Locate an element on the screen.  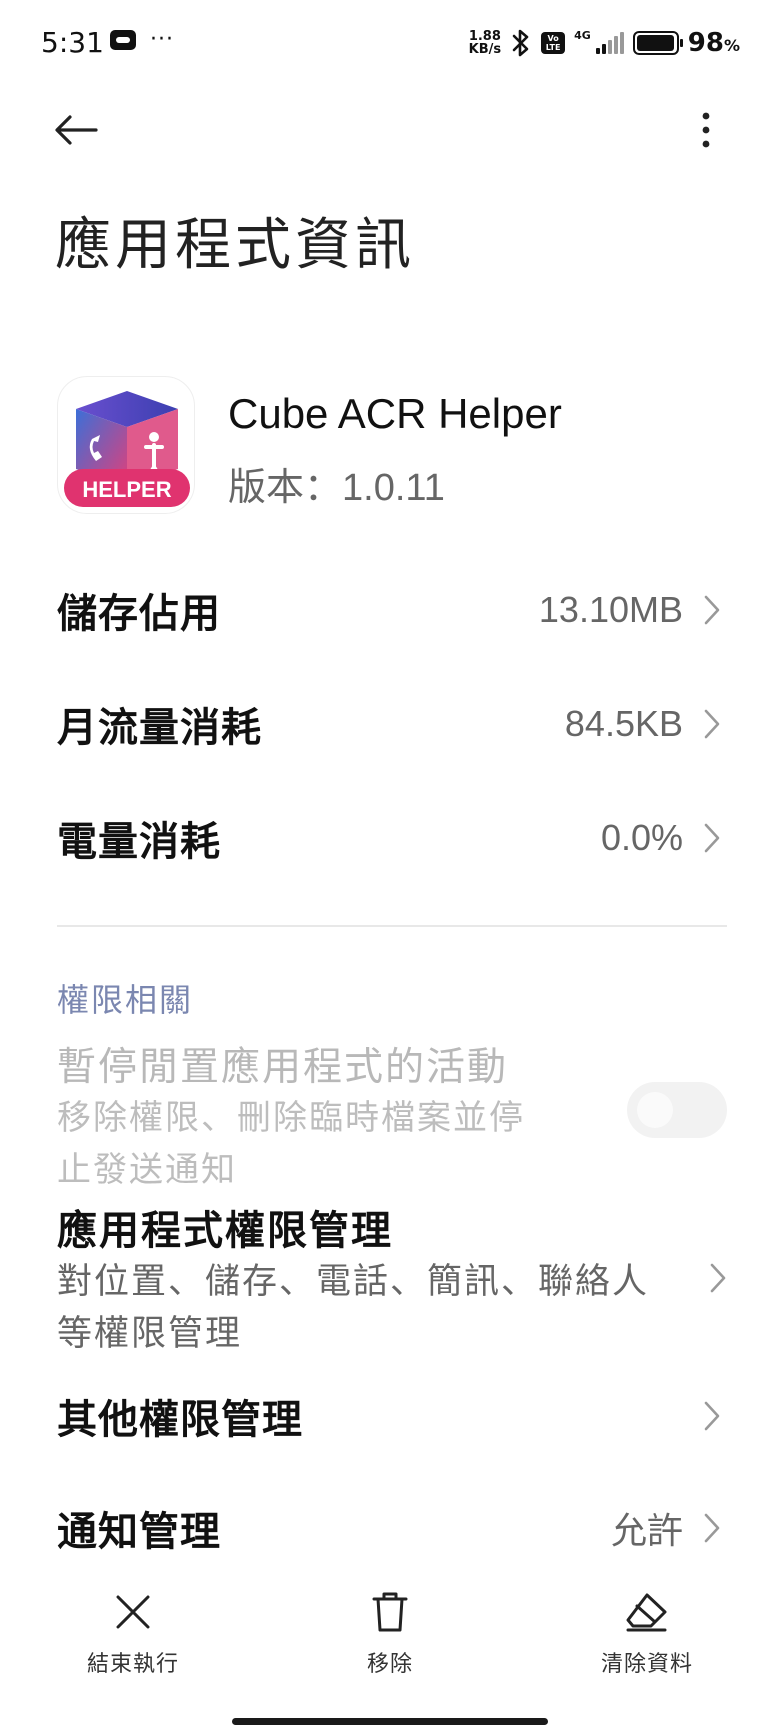
app-version: 版本：1.0.11 is located at coordinates (336, 488).